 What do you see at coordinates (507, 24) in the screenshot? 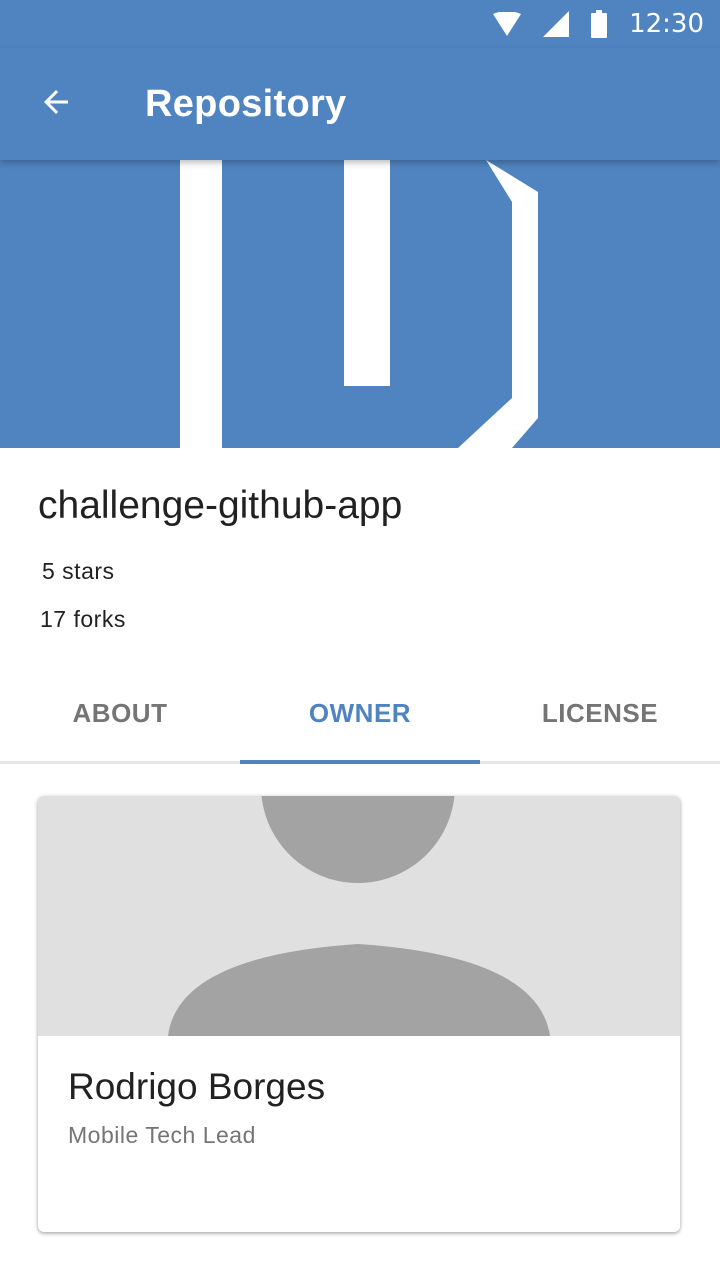
I see `wifi-icon` at bounding box center [507, 24].